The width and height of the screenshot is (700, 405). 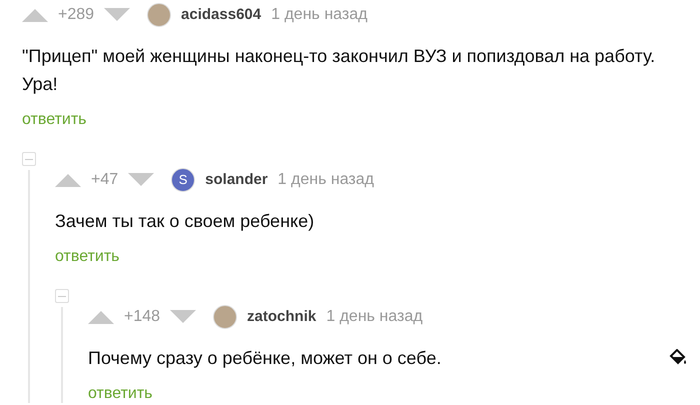 What do you see at coordinates (185, 221) in the screenshot?
I see `comment-text: Зачем ты так о своем ребенке)` at bounding box center [185, 221].